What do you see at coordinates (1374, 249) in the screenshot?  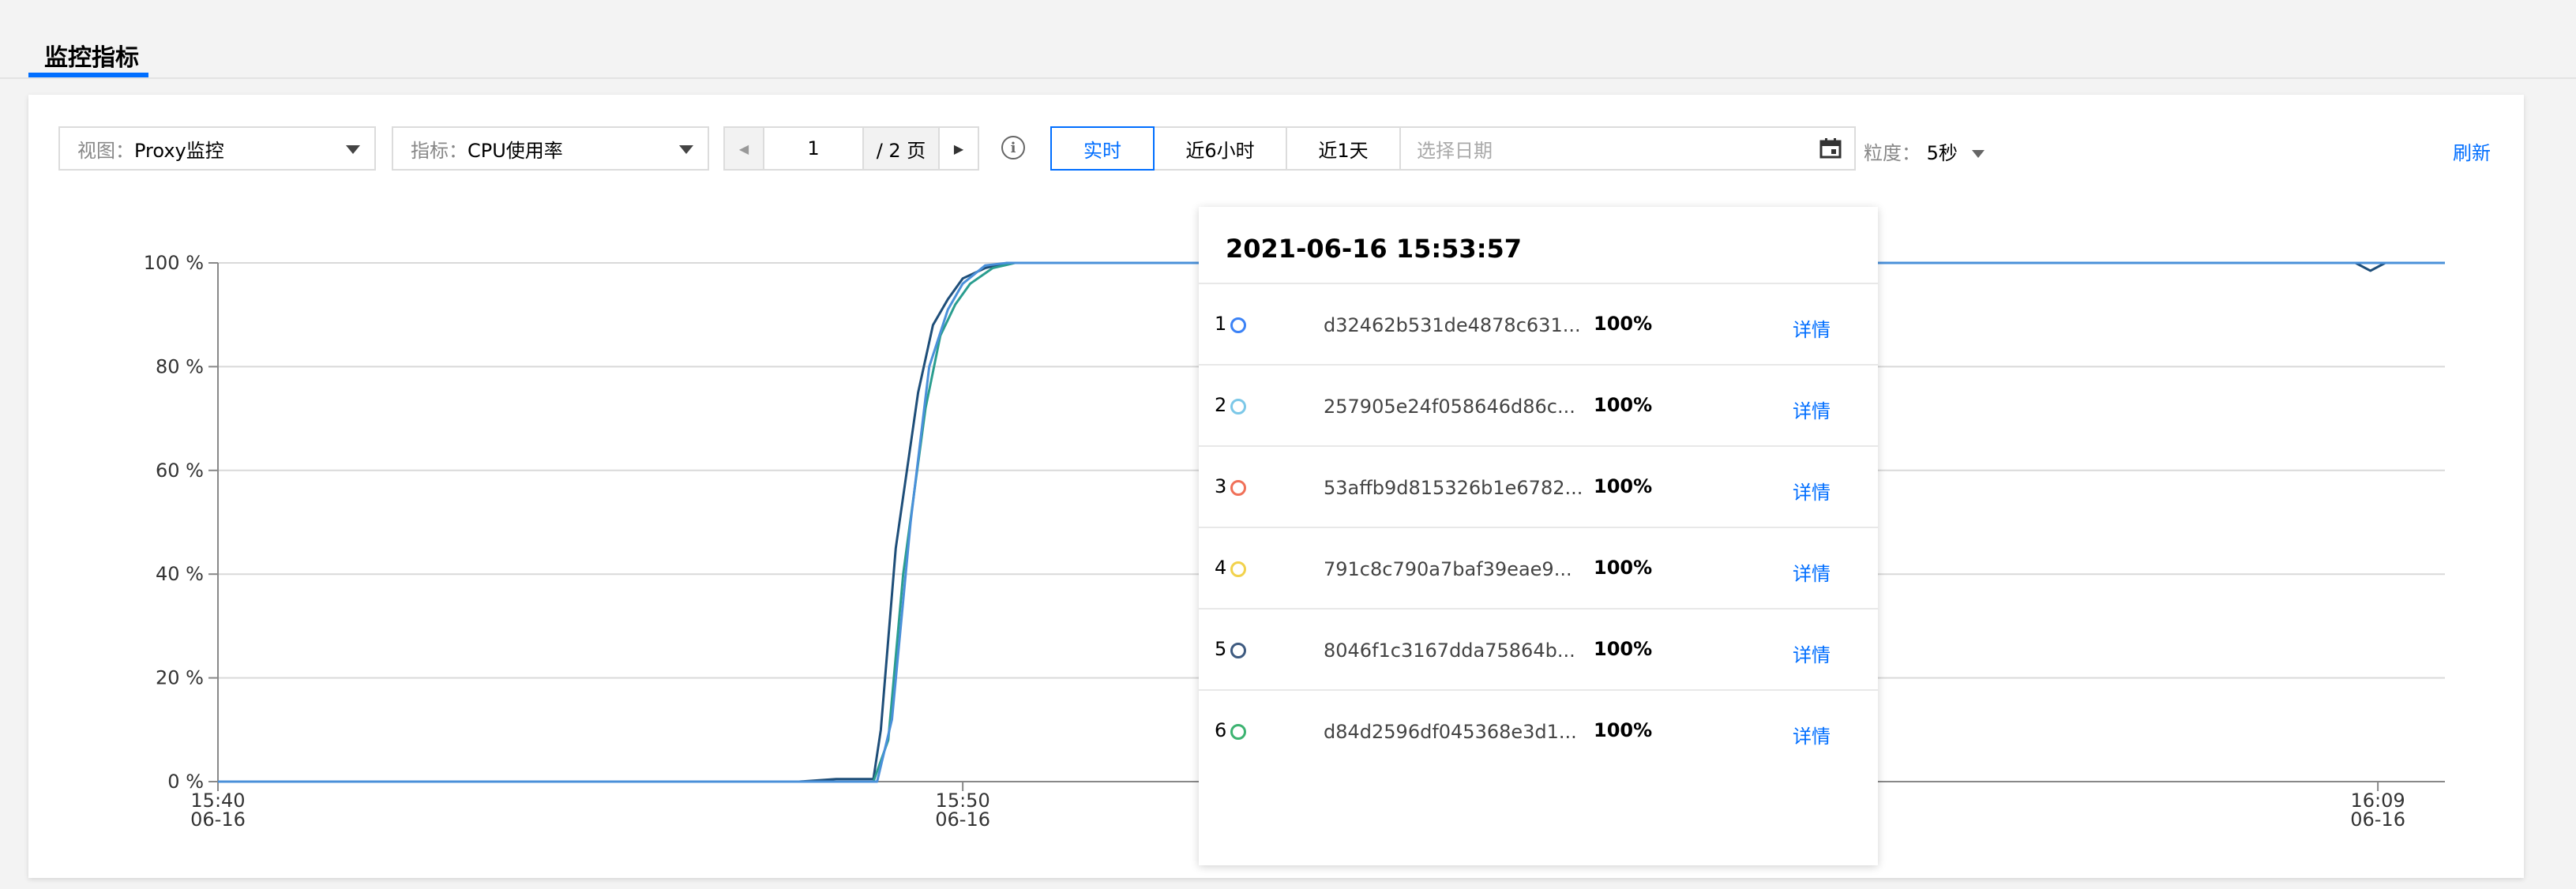 I see `tooltip-time: 2021-06-16 15:53:57` at bounding box center [1374, 249].